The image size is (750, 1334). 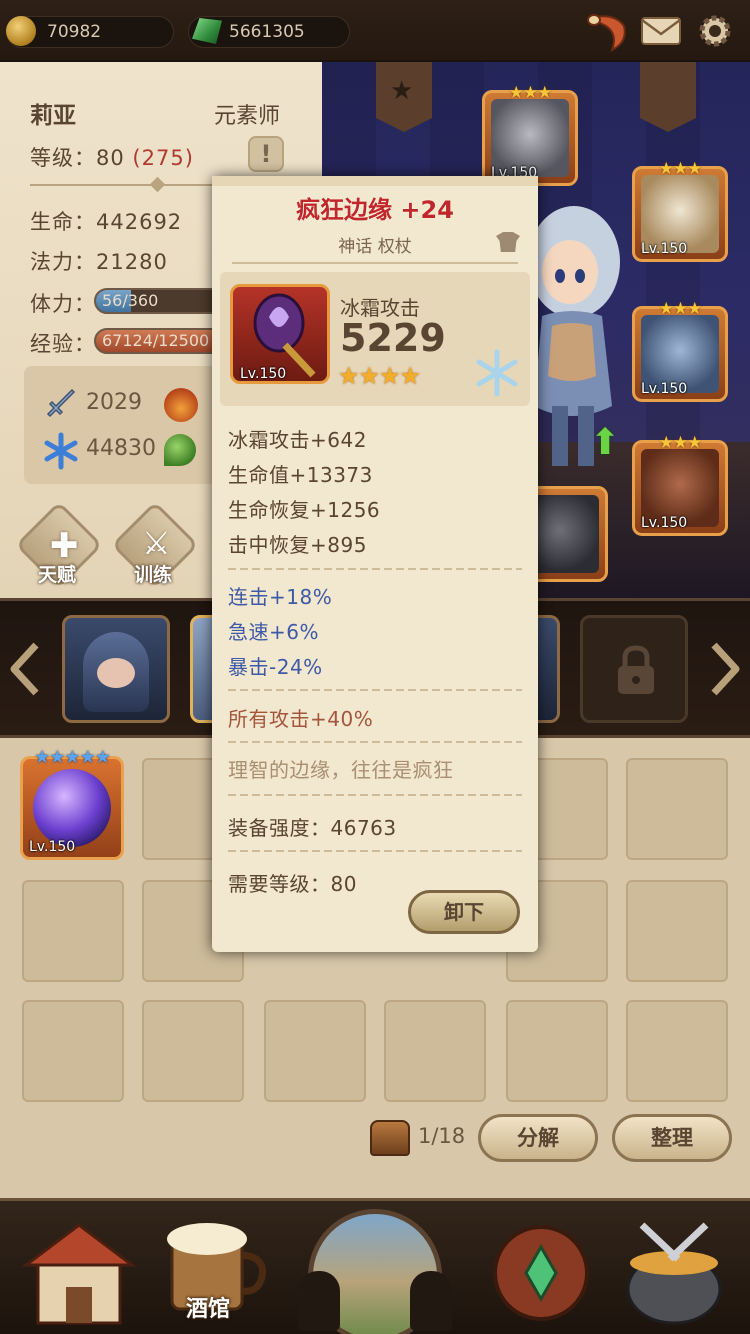 I want to click on special-stat: 所有攻击+40%, so click(x=301, y=719).